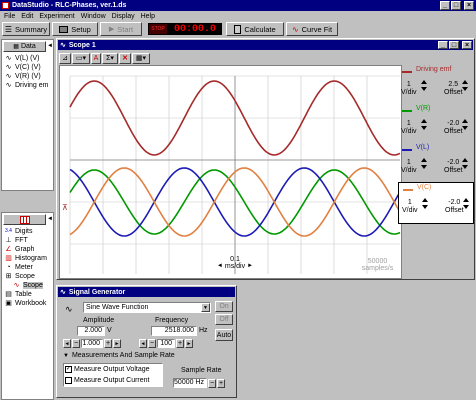  Describe the element at coordinates (29, 240) in the screenshot. I see `display-item-fft: ⊥ FFT` at that location.